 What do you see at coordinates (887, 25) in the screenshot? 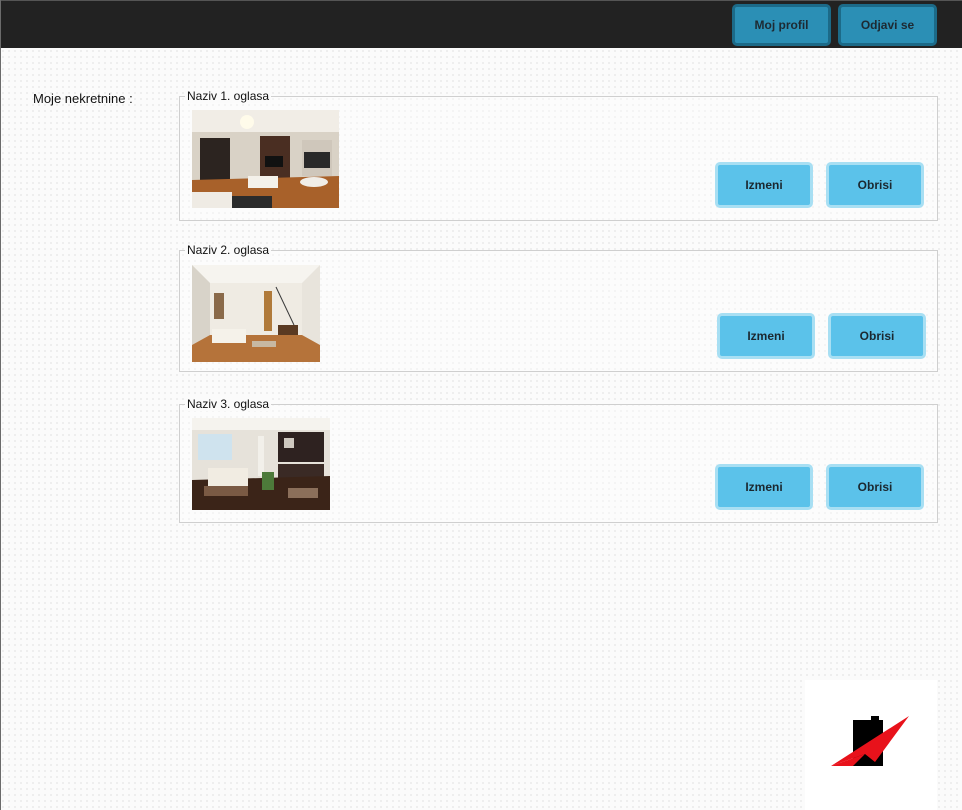
I see `logout-button: Odjavi se` at bounding box center [887, 25].